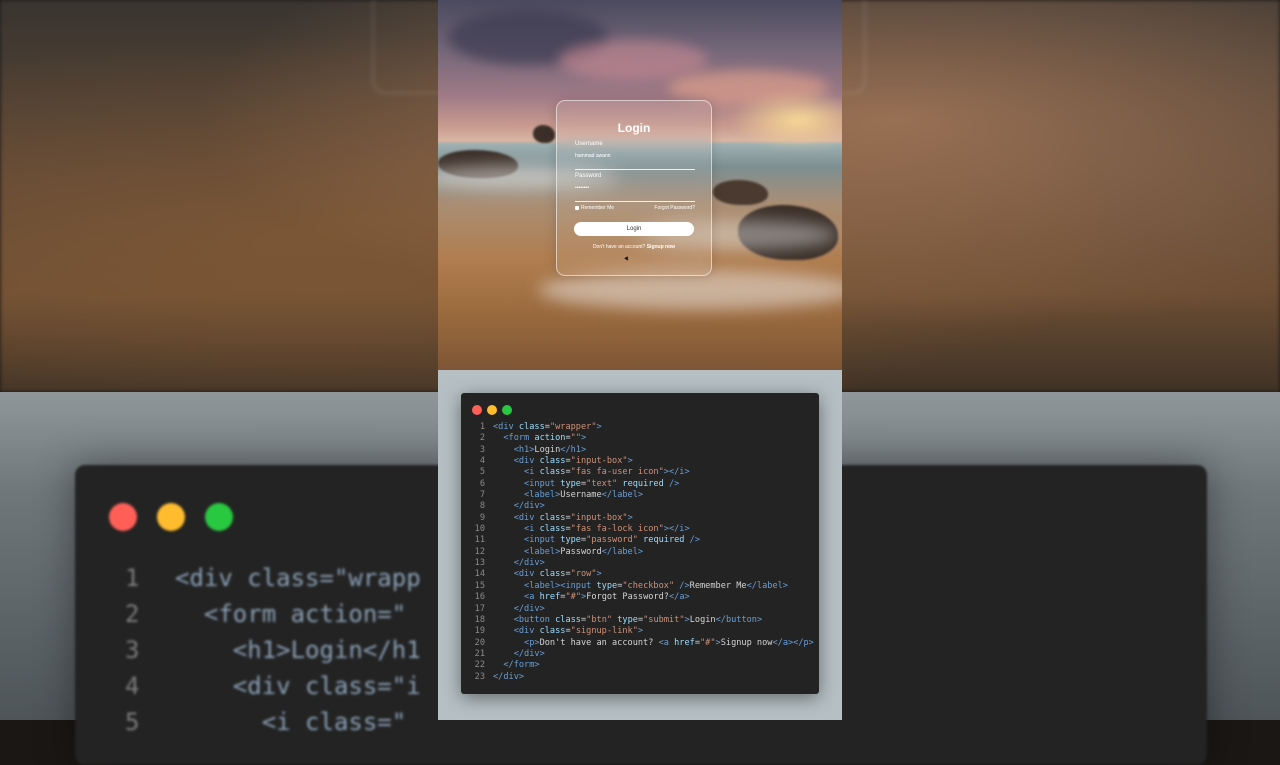 The image size is (1280, 765). Describe the element at coordinates (479, 631) in the screenshot. I see `line-number: 19` at that location.